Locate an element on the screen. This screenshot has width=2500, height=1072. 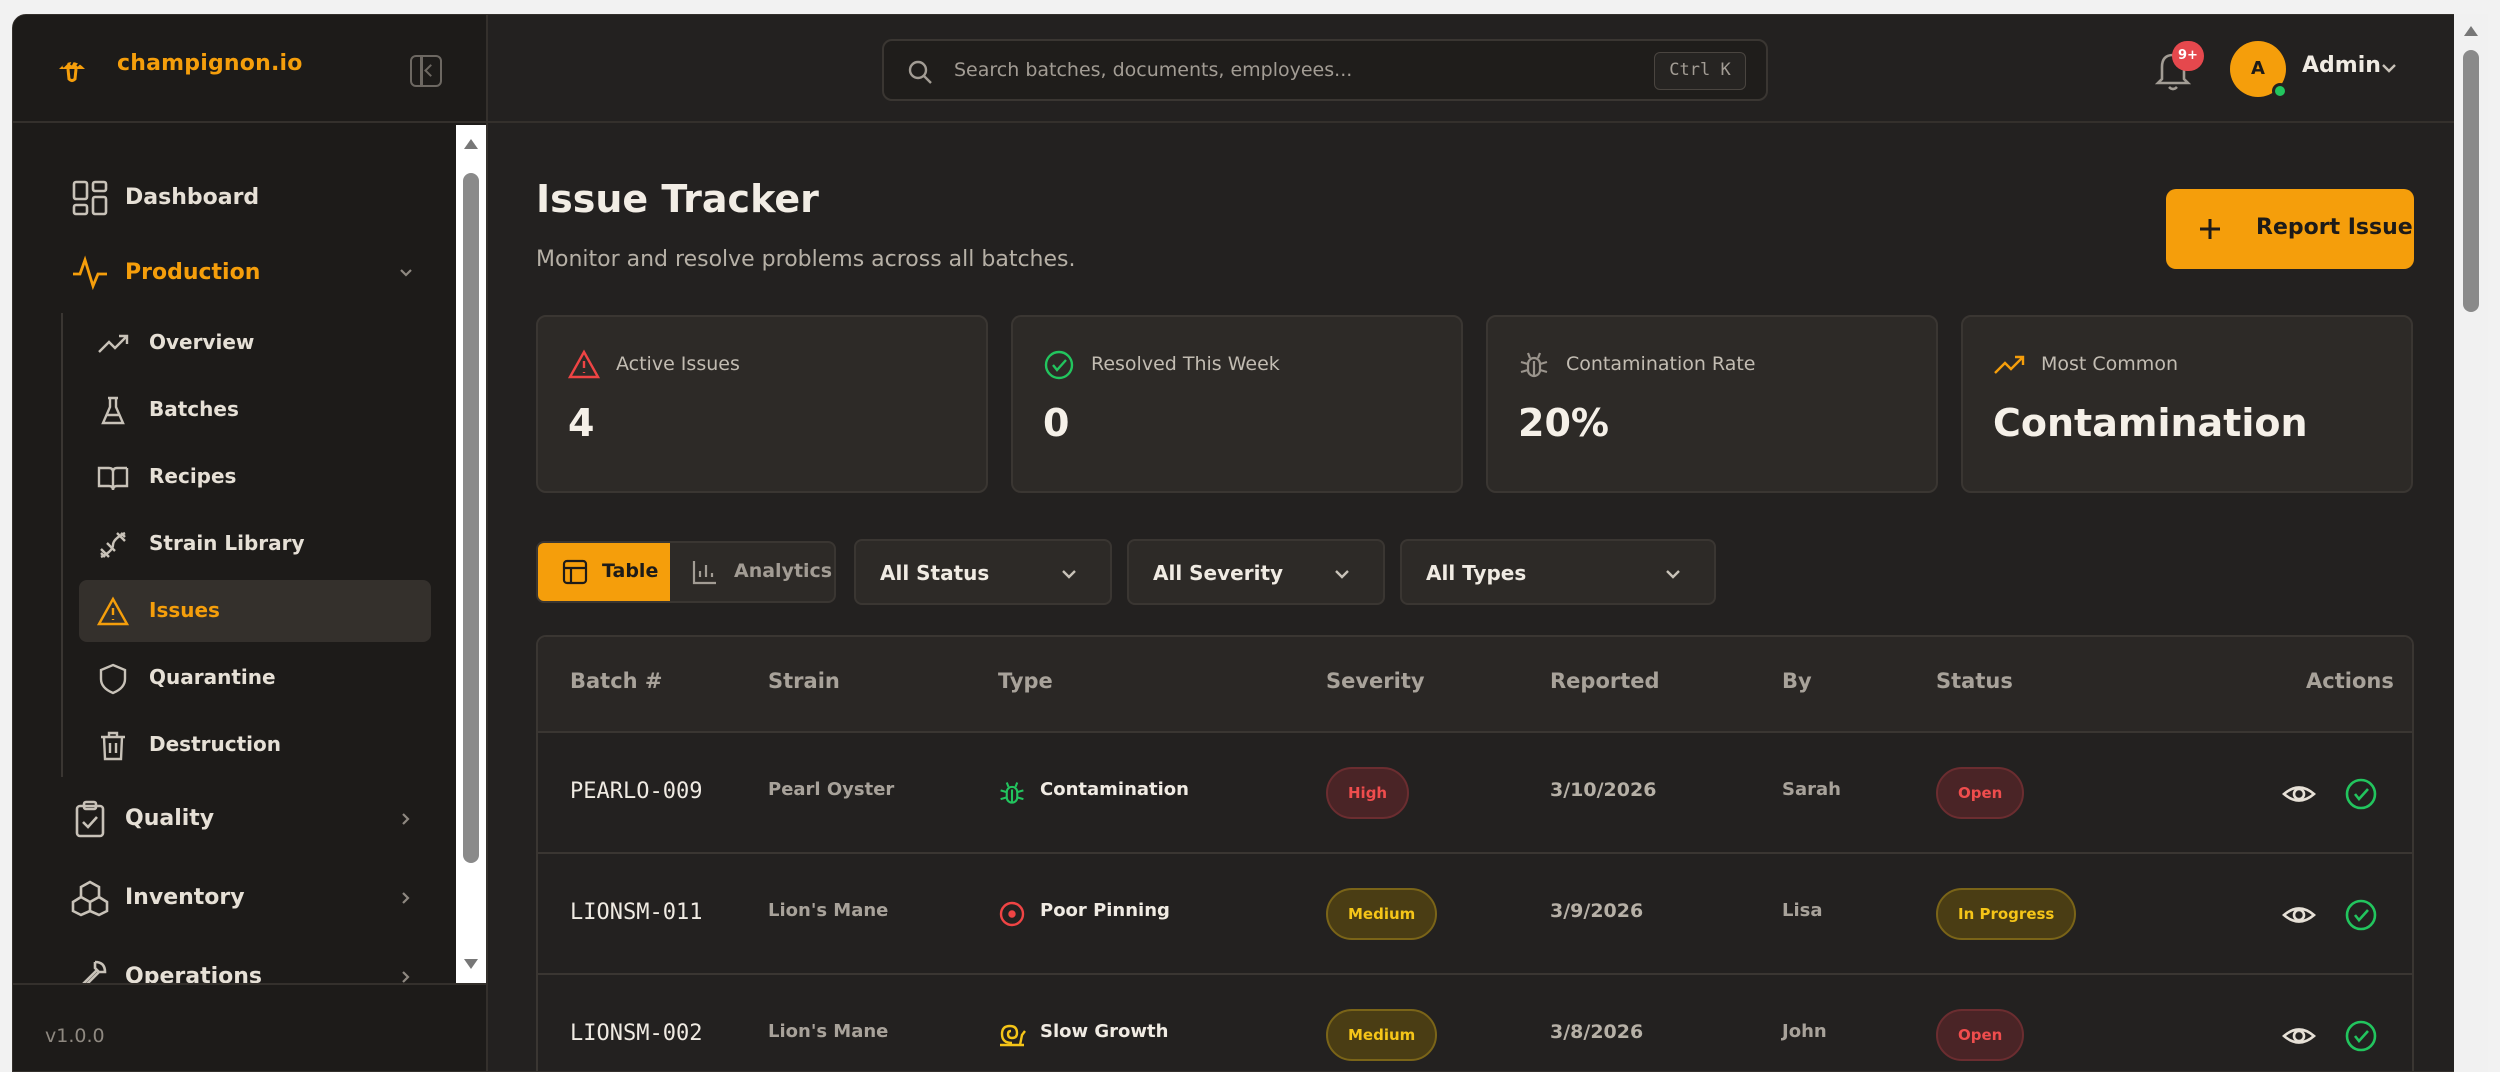
report-issue-button: Report Issue is located at coordinates (2290, 229).